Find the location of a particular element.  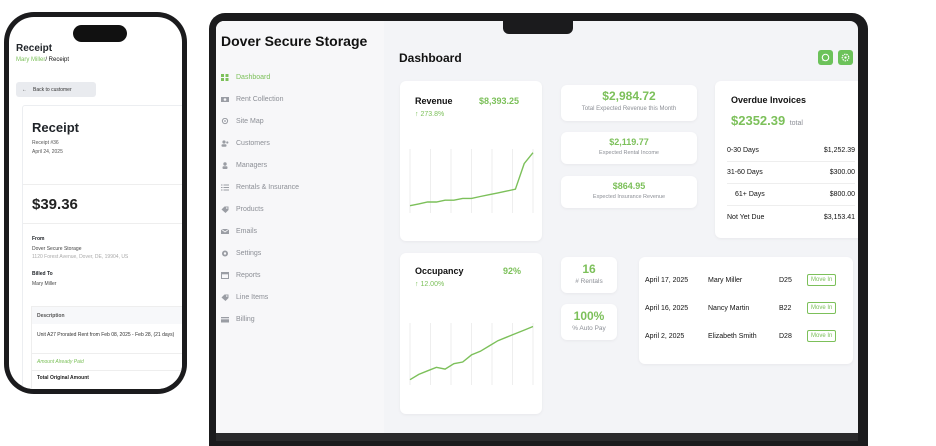

laptop-bezel-bottom is located at coordinates (537, 437).